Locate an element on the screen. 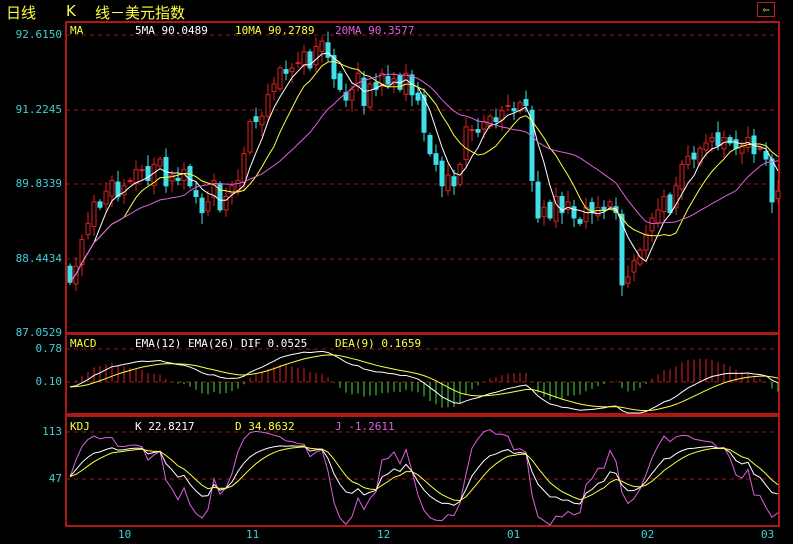 The height and width of the screenshot is (544, 793). macd-dea-value: DEA(9) 0.1659 is located at coordinates (378, 343).